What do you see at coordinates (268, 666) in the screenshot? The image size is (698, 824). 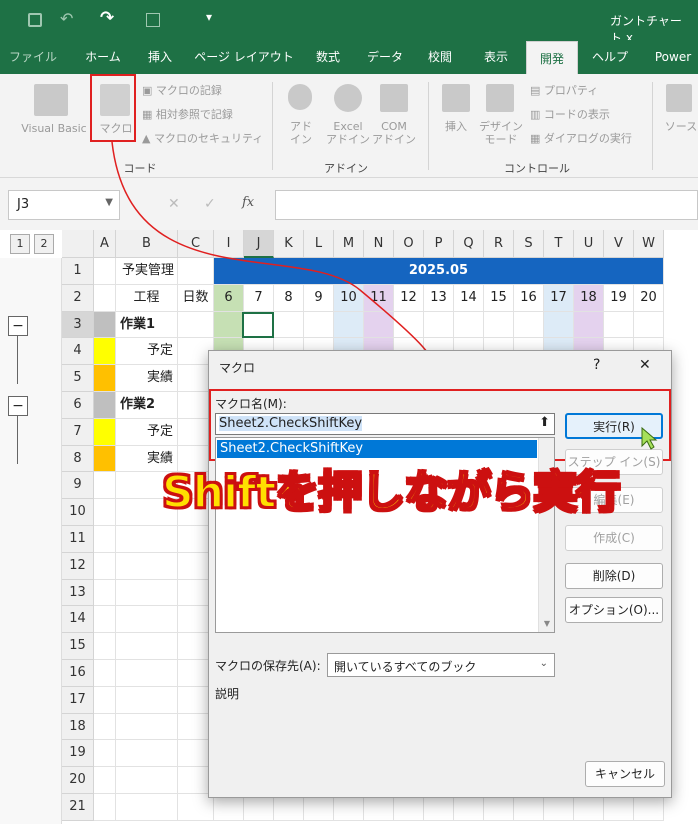 I see `save-in-label: マクロの保存先(A):` at bounding box center [268, 666].